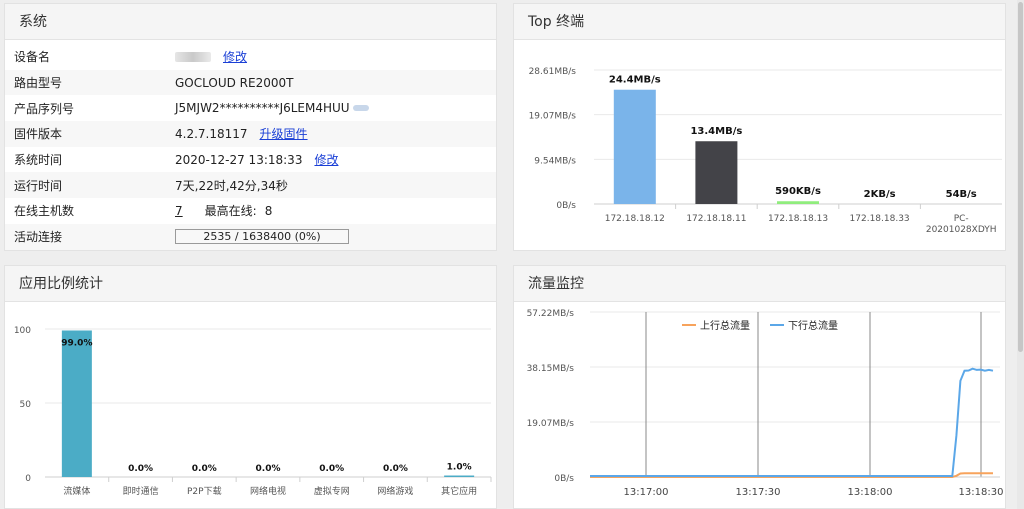 The width and height of the screenshot is (1024, 509). Describe the element at coordinates (250, 284) in the screenshot. I see `app-stats-title: 应用比例统计` at that location.